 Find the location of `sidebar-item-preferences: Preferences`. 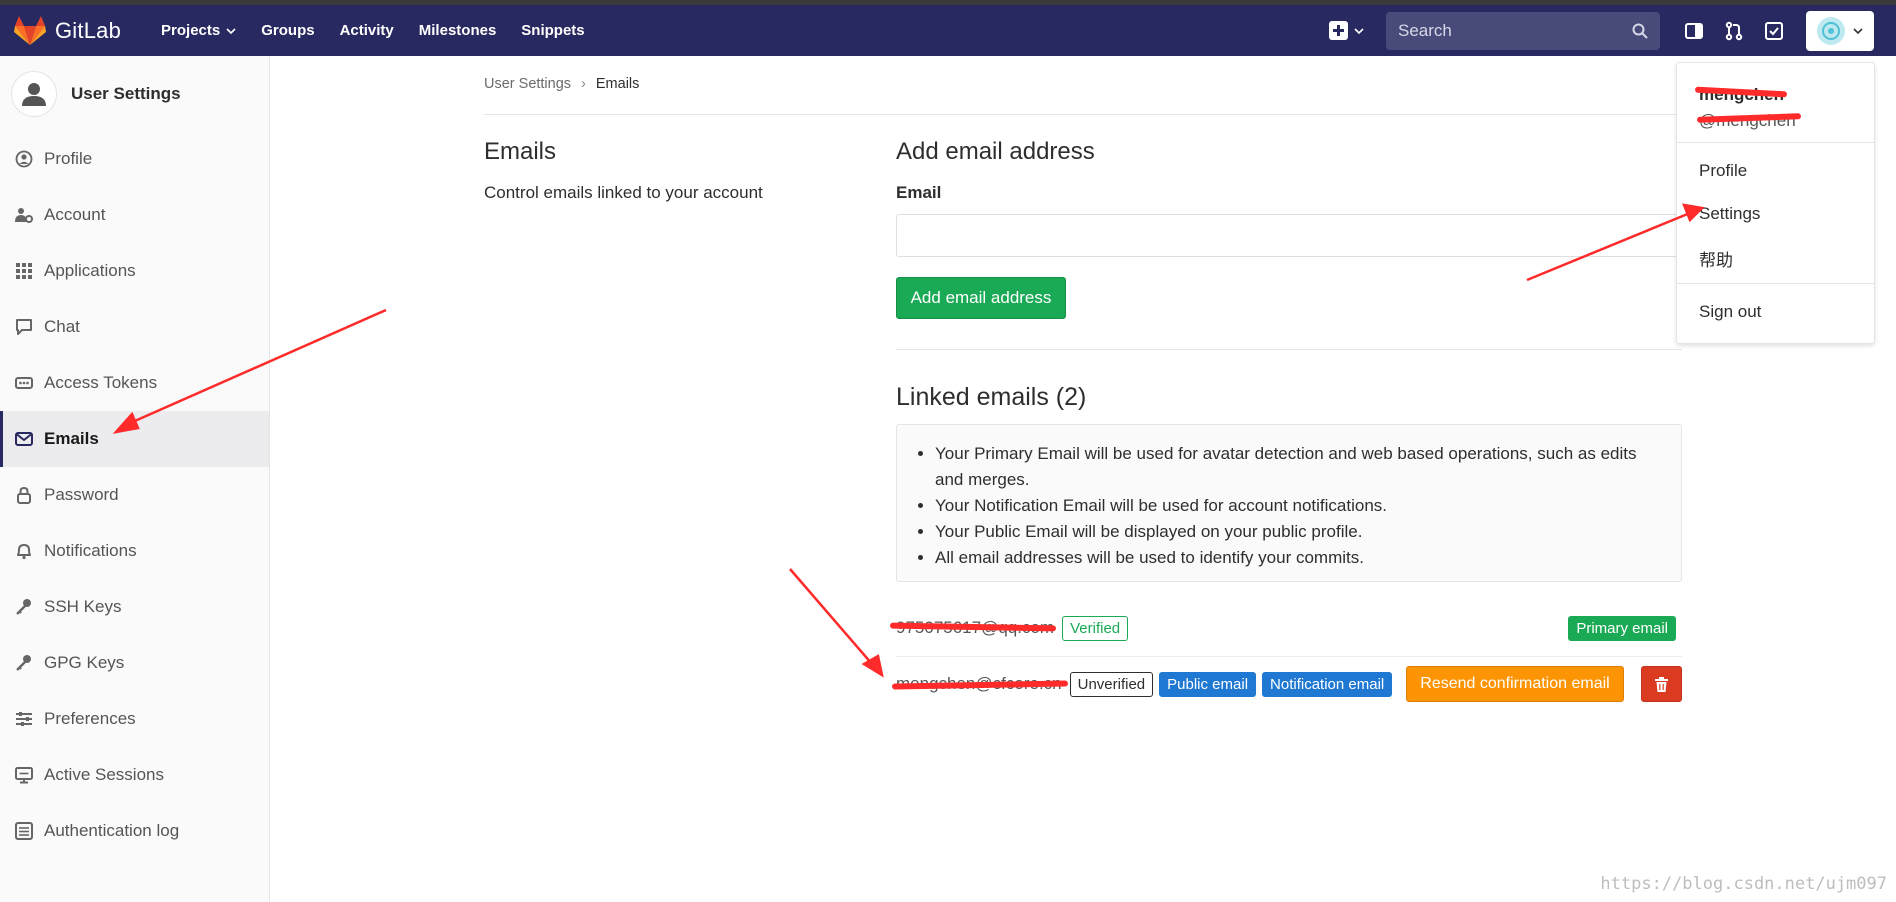

sidebar-item-preferences: Preferences is located at coordinates (134, 719).